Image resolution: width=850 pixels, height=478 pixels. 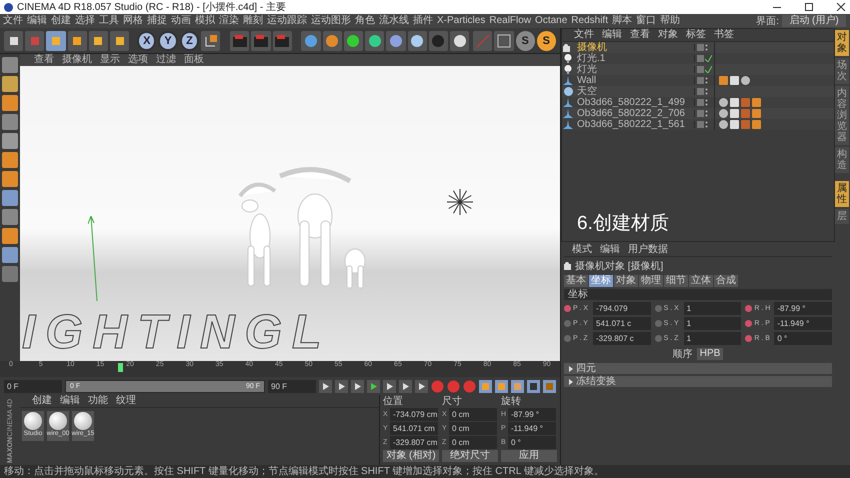 What do you see at coordinates (77, 60) in the screenshot?
I see `viewport-menu-item: 摄像机` at bounding box center [77, 60].